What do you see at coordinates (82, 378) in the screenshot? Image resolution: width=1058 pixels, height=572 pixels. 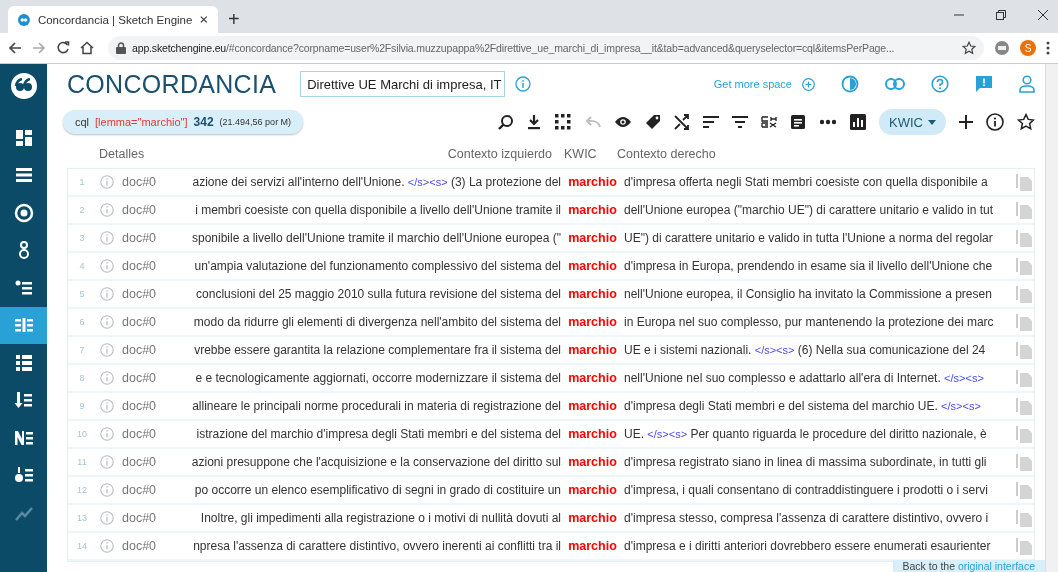 I see `line-number: 8` at bounding box center [82, 378].